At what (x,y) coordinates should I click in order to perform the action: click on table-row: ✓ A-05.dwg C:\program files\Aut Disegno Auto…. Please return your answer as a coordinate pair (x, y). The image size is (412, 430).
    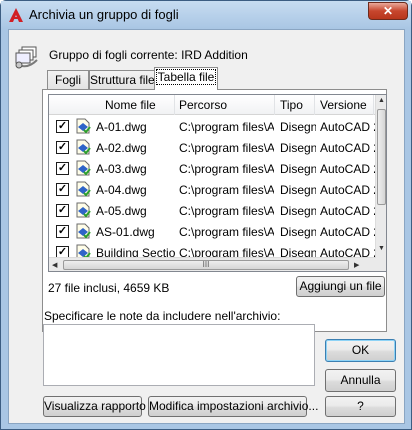
    Looking at the image, I should click on (216, 210).